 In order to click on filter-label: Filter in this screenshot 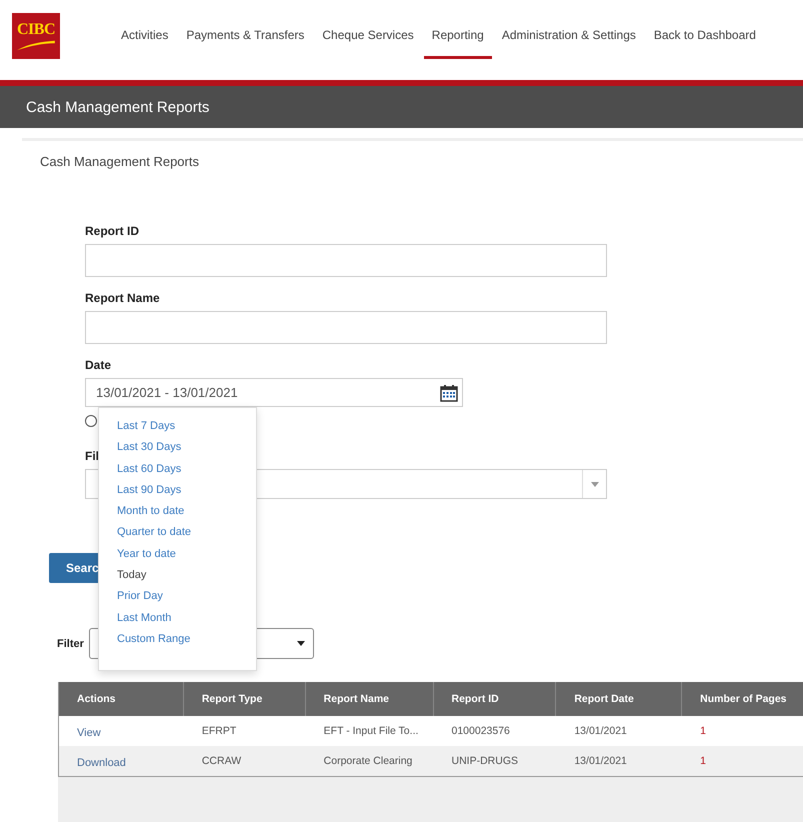, I will do `click(70, 644)`.